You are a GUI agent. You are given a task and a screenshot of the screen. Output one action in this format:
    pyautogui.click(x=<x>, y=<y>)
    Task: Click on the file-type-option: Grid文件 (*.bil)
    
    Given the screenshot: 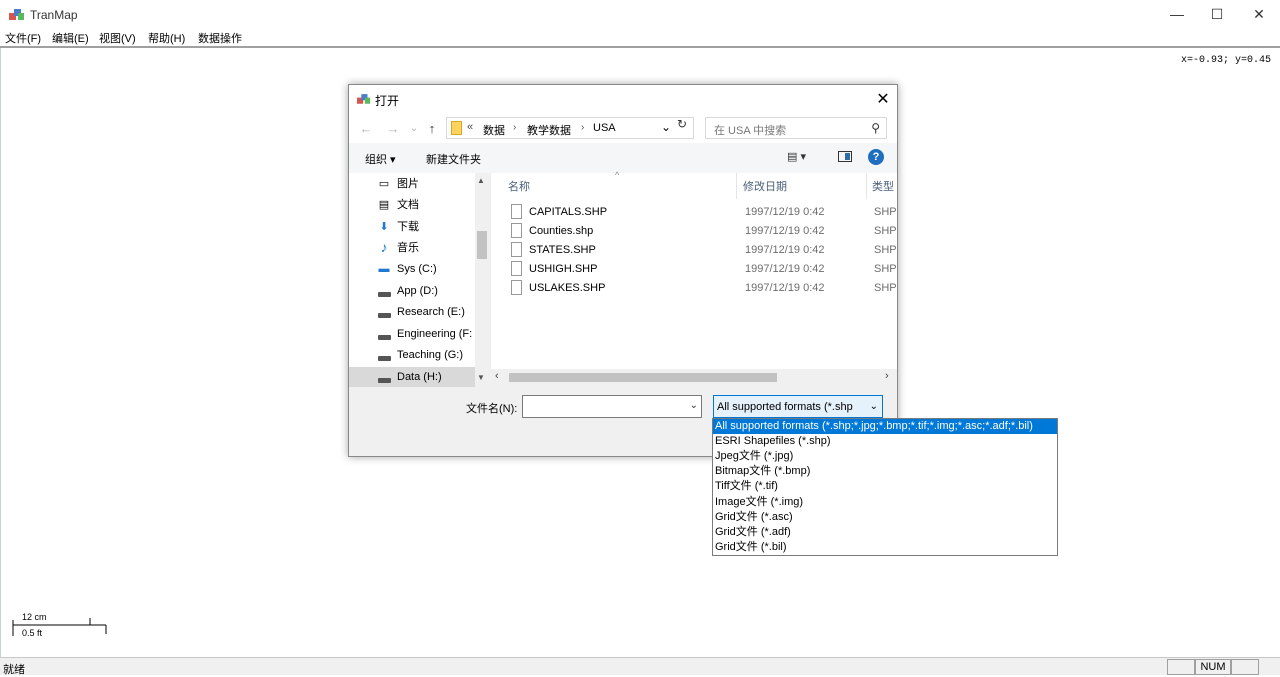 What is the action you would take?
    pyautogui.click(x=885, y=547)
    